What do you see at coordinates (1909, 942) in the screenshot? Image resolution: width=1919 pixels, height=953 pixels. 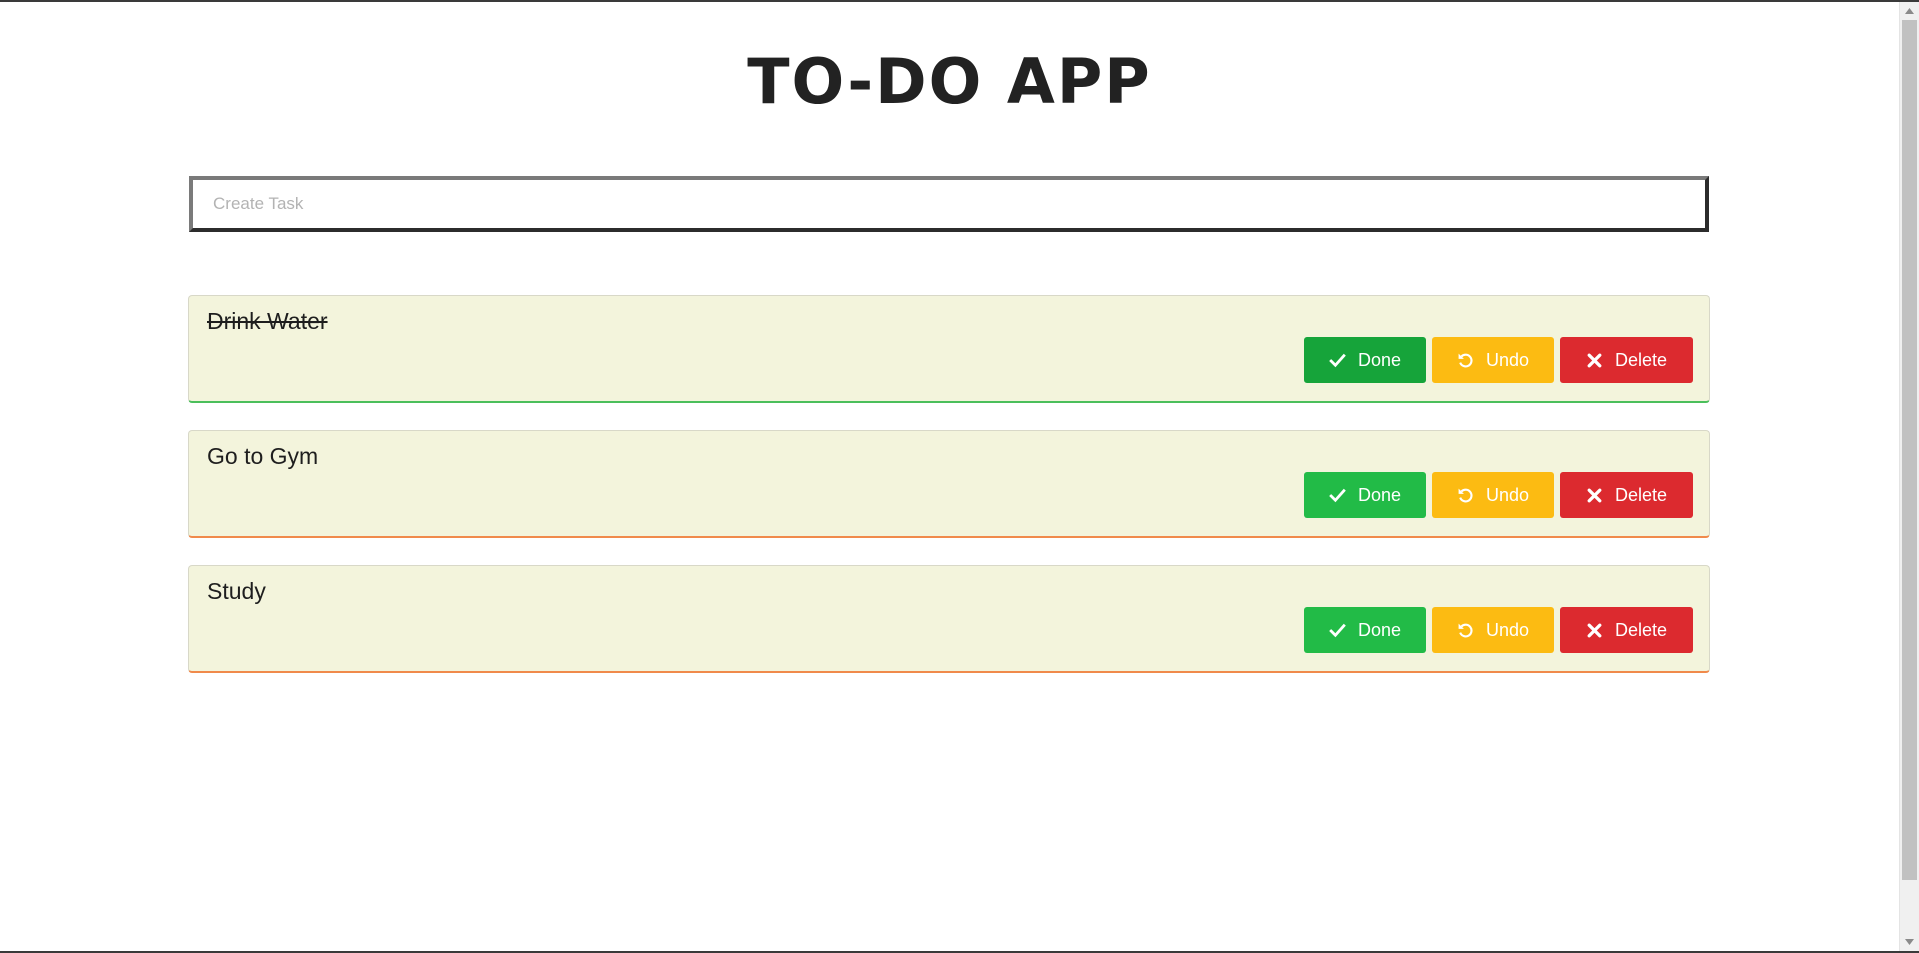 I see `scroll-down-arrow-icon` at bounding box center [1909, 942].